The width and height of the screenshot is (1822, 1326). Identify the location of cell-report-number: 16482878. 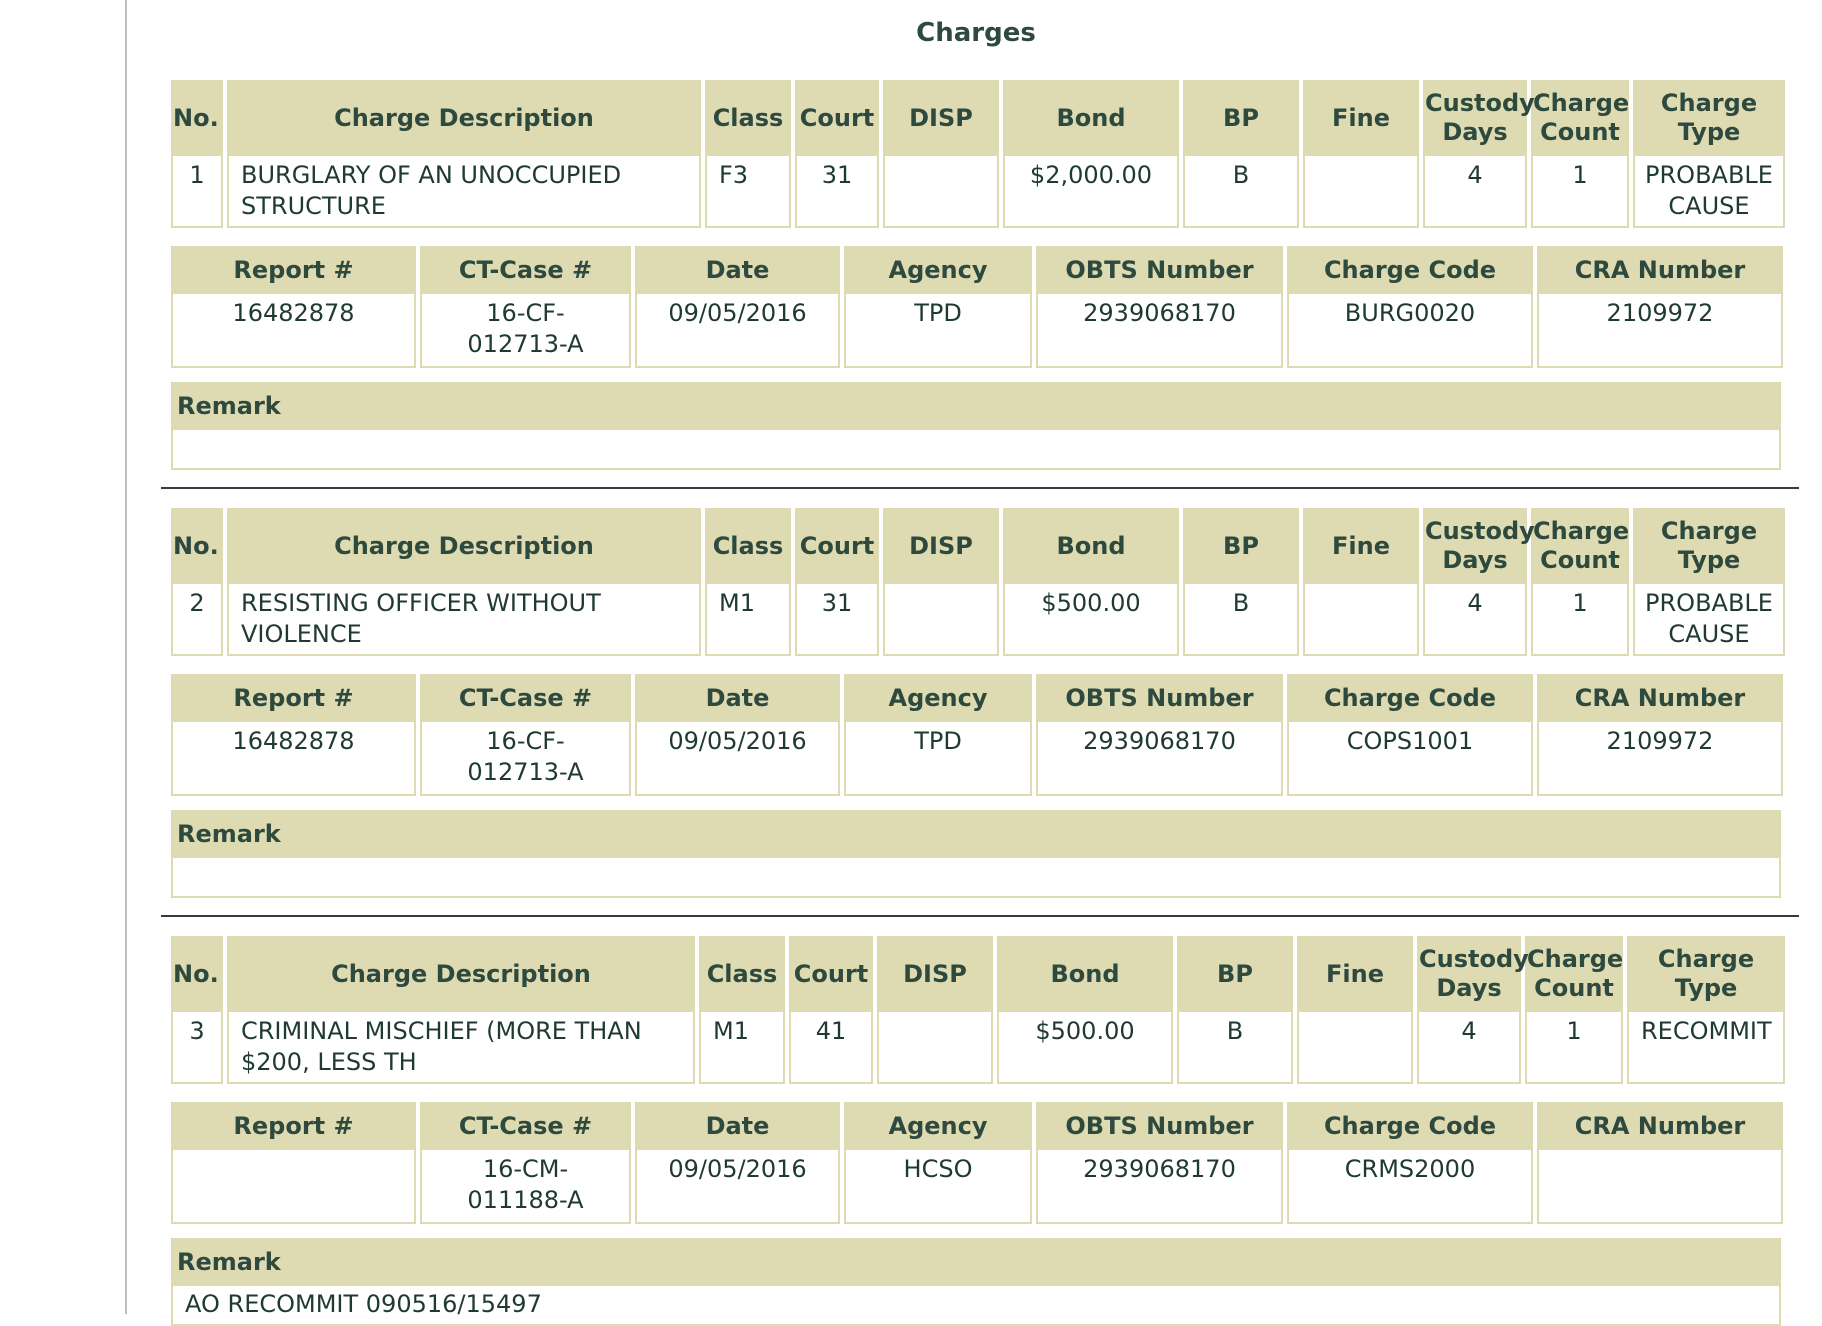
(293, 759).